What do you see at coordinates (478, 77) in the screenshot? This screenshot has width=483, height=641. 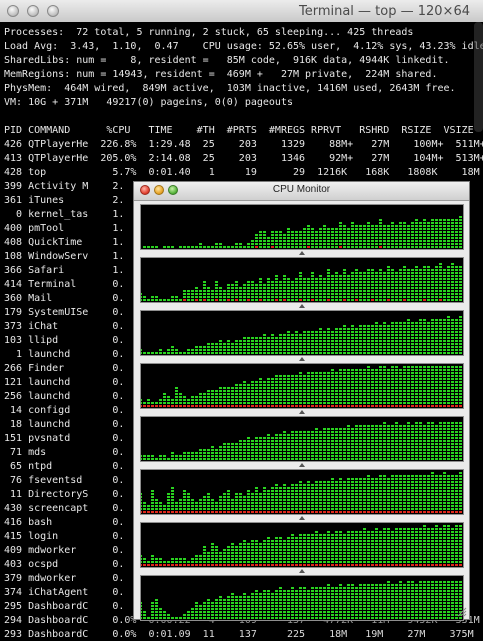 I see `terminal-scrollbar` at bounding box center [478, 77].